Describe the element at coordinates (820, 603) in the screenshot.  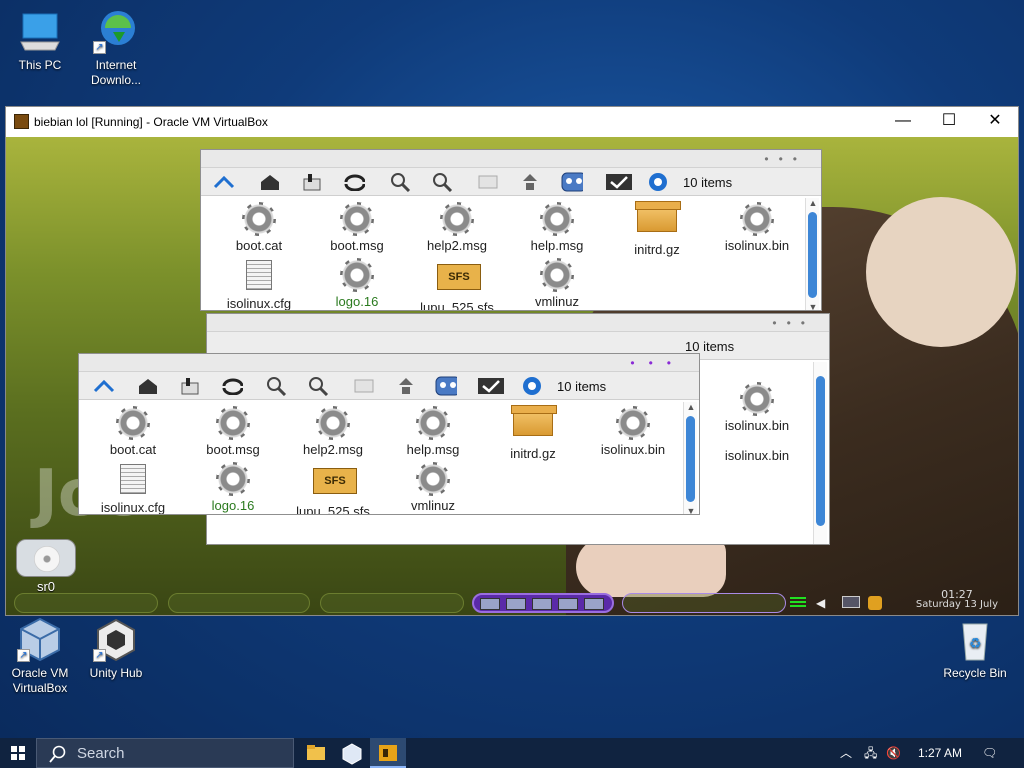
I see `volume-icon: ◀` at that location.